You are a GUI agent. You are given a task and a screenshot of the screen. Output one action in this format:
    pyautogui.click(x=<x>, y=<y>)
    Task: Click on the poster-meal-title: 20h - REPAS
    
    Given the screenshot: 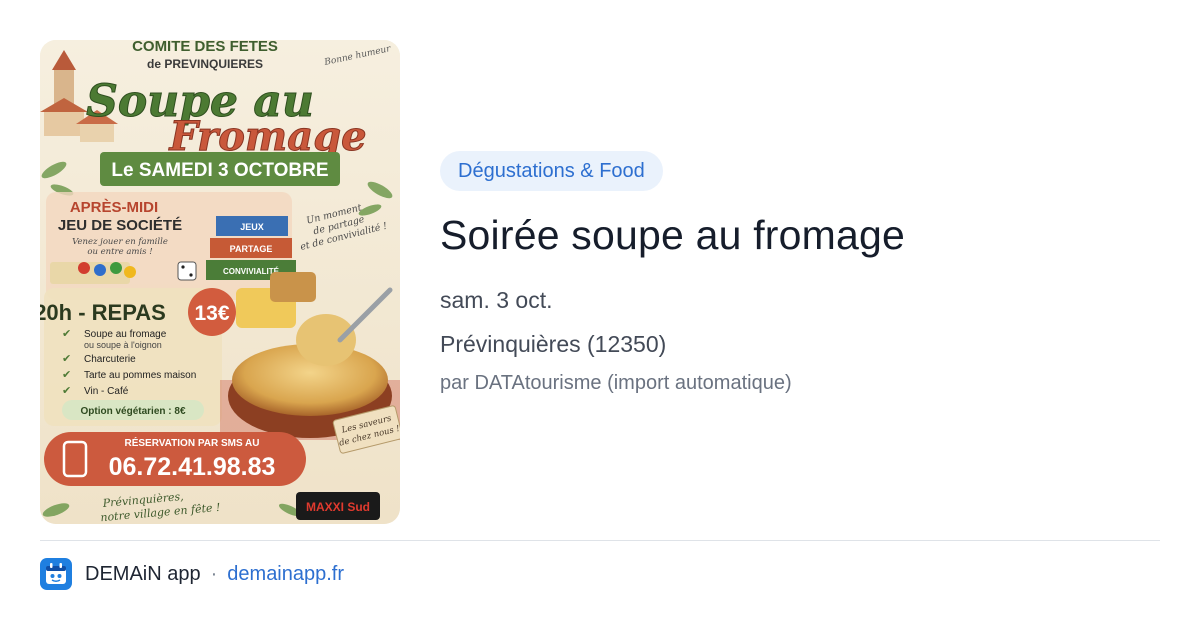 What is the action you would take?
    pyautogui.click(x=103, y=312)
    